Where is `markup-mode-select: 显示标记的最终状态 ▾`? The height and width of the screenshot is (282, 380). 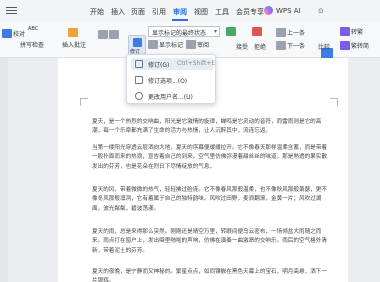 markup-mode-select: 显示标记的最终状态 ▾ is located at coordinates (184, 31).